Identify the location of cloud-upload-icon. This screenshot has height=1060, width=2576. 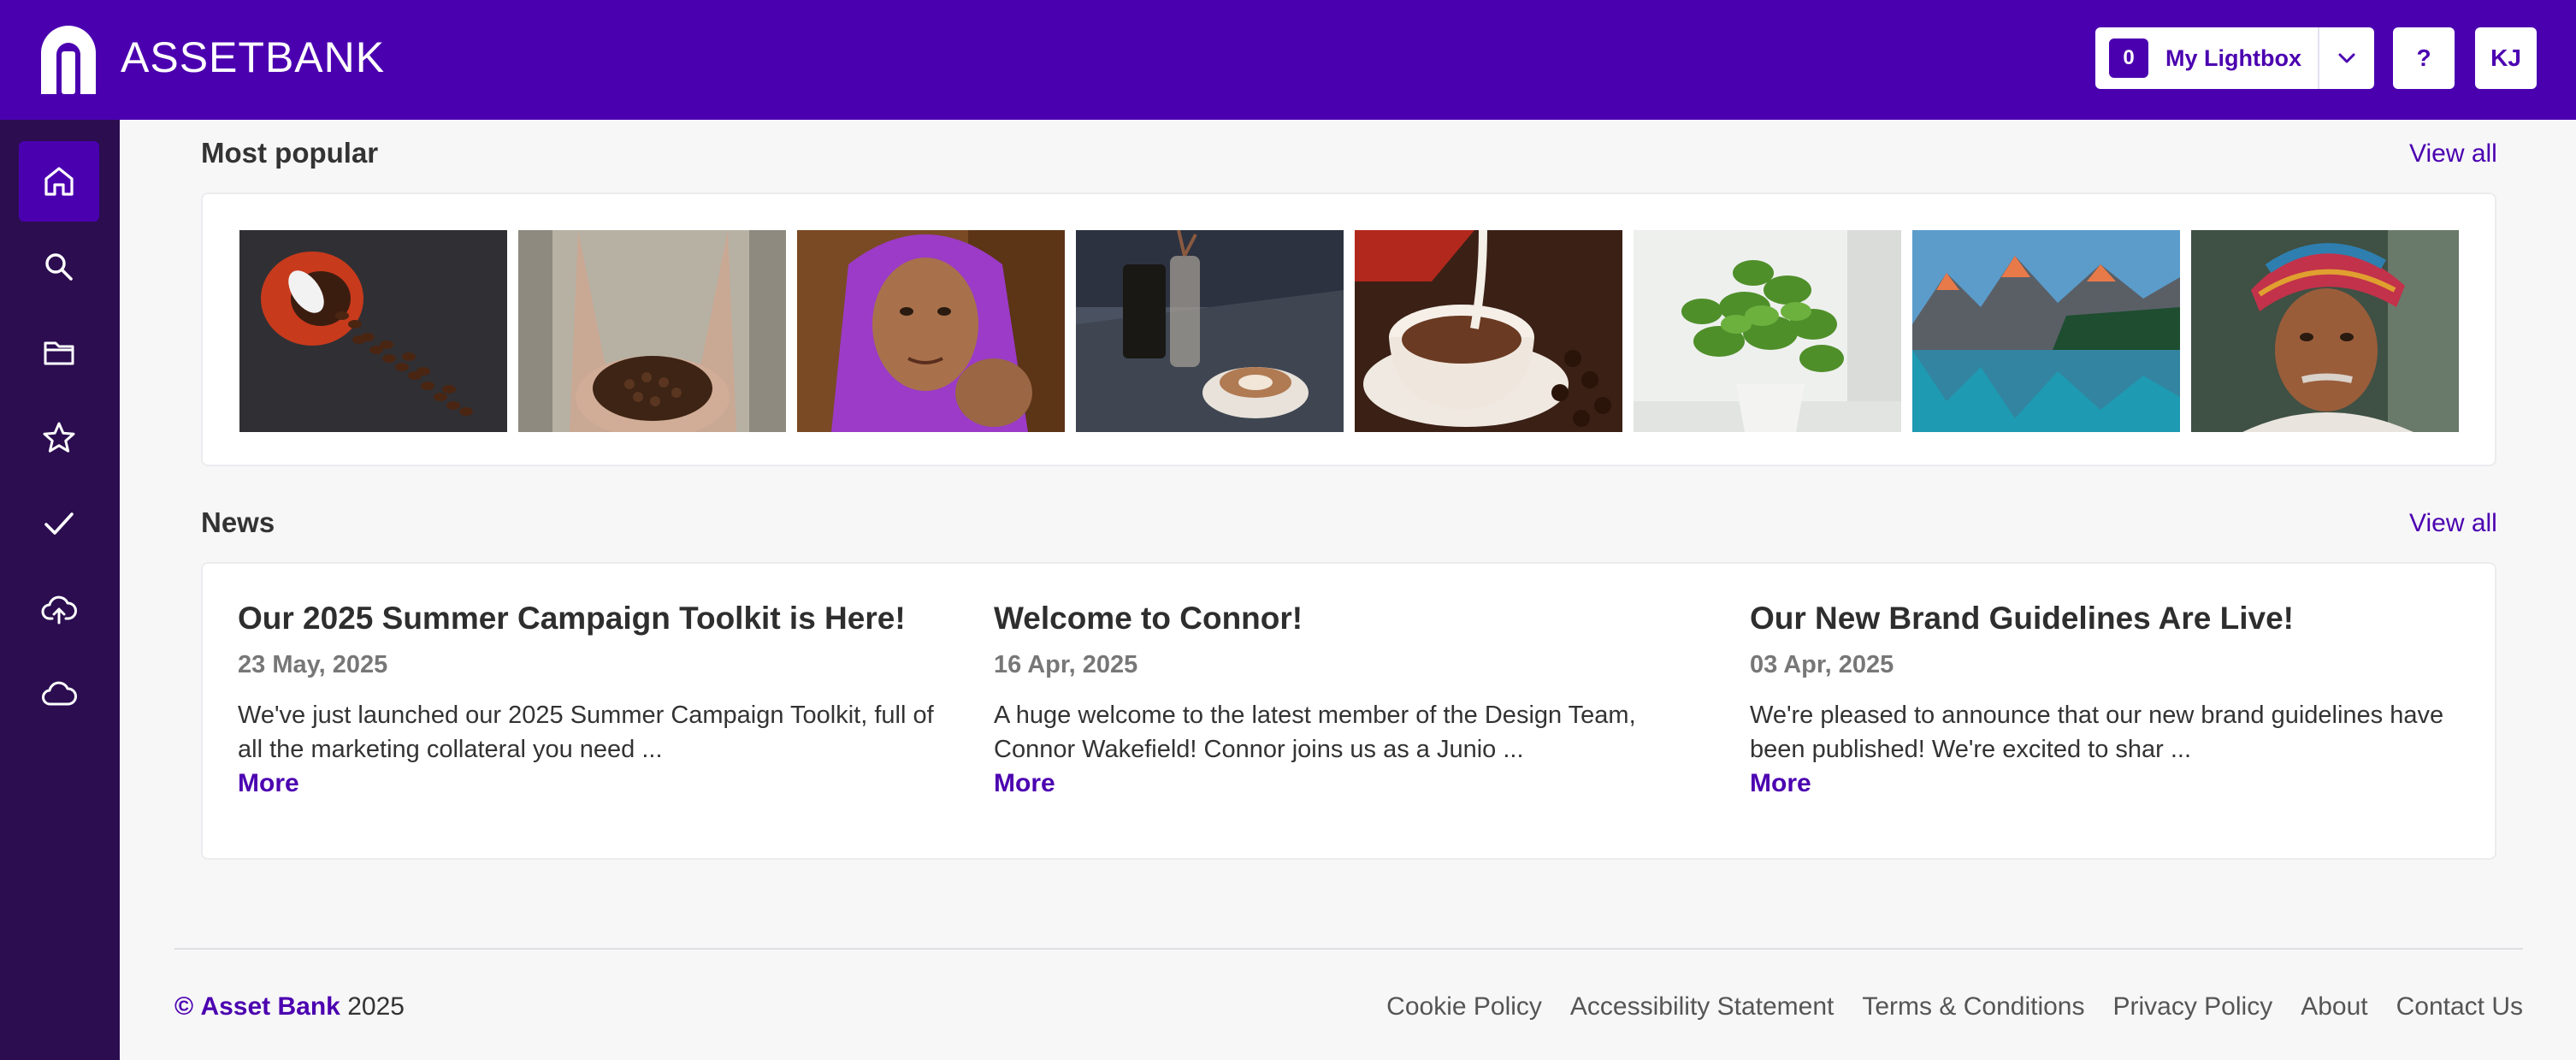
(59, 610).